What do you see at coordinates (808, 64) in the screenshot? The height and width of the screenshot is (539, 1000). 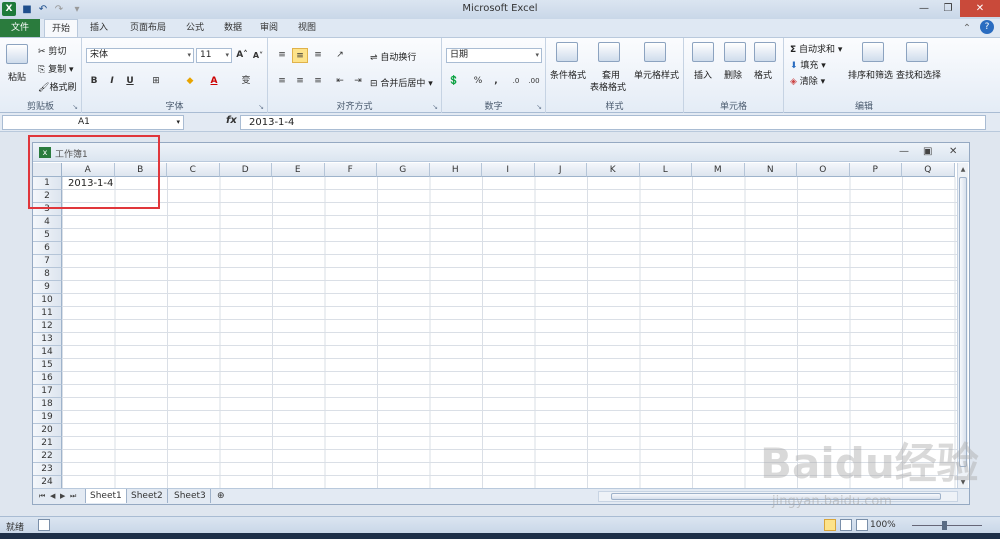 I see `fill-button: ⬇ 填充 ▾` at bounding box center [808, 64].